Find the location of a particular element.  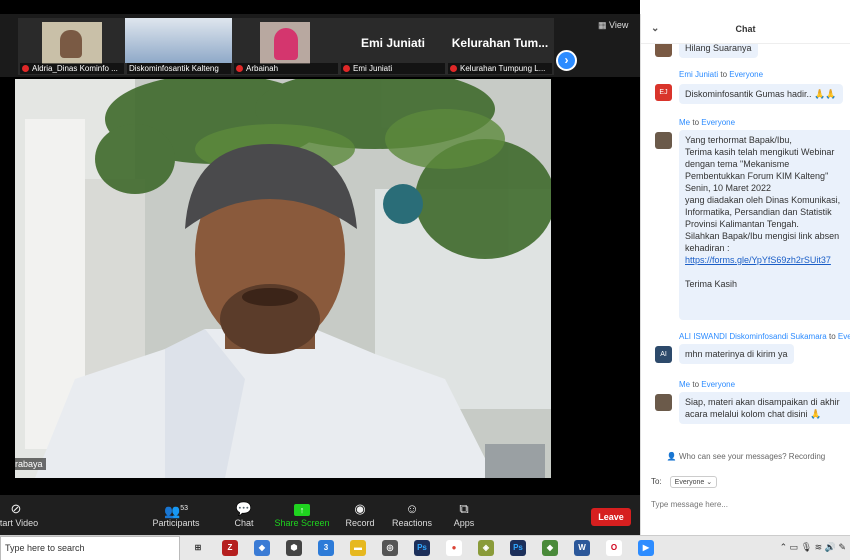

chrome-icon: ● is located at coordinates (454, 548).